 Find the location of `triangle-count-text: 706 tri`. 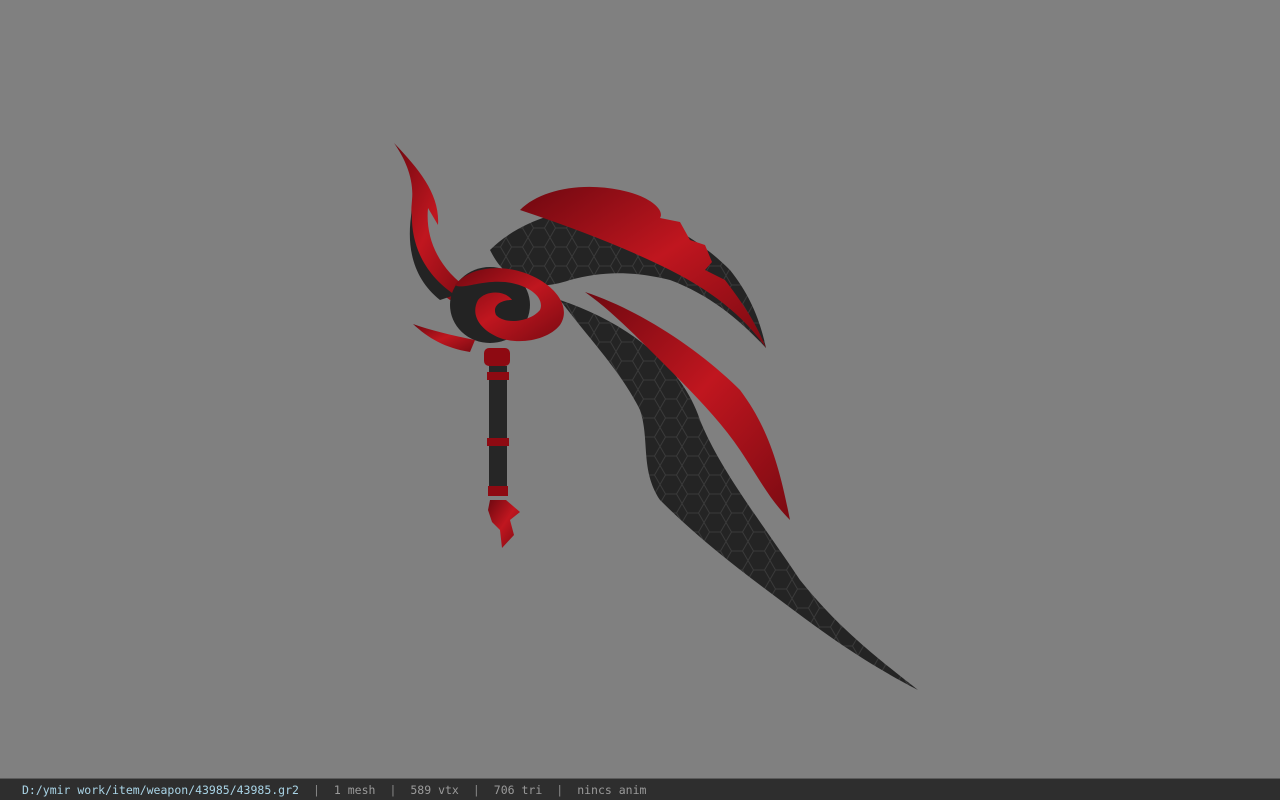

triangle-count-text: 706 tri is located at coordinates (518, 789).